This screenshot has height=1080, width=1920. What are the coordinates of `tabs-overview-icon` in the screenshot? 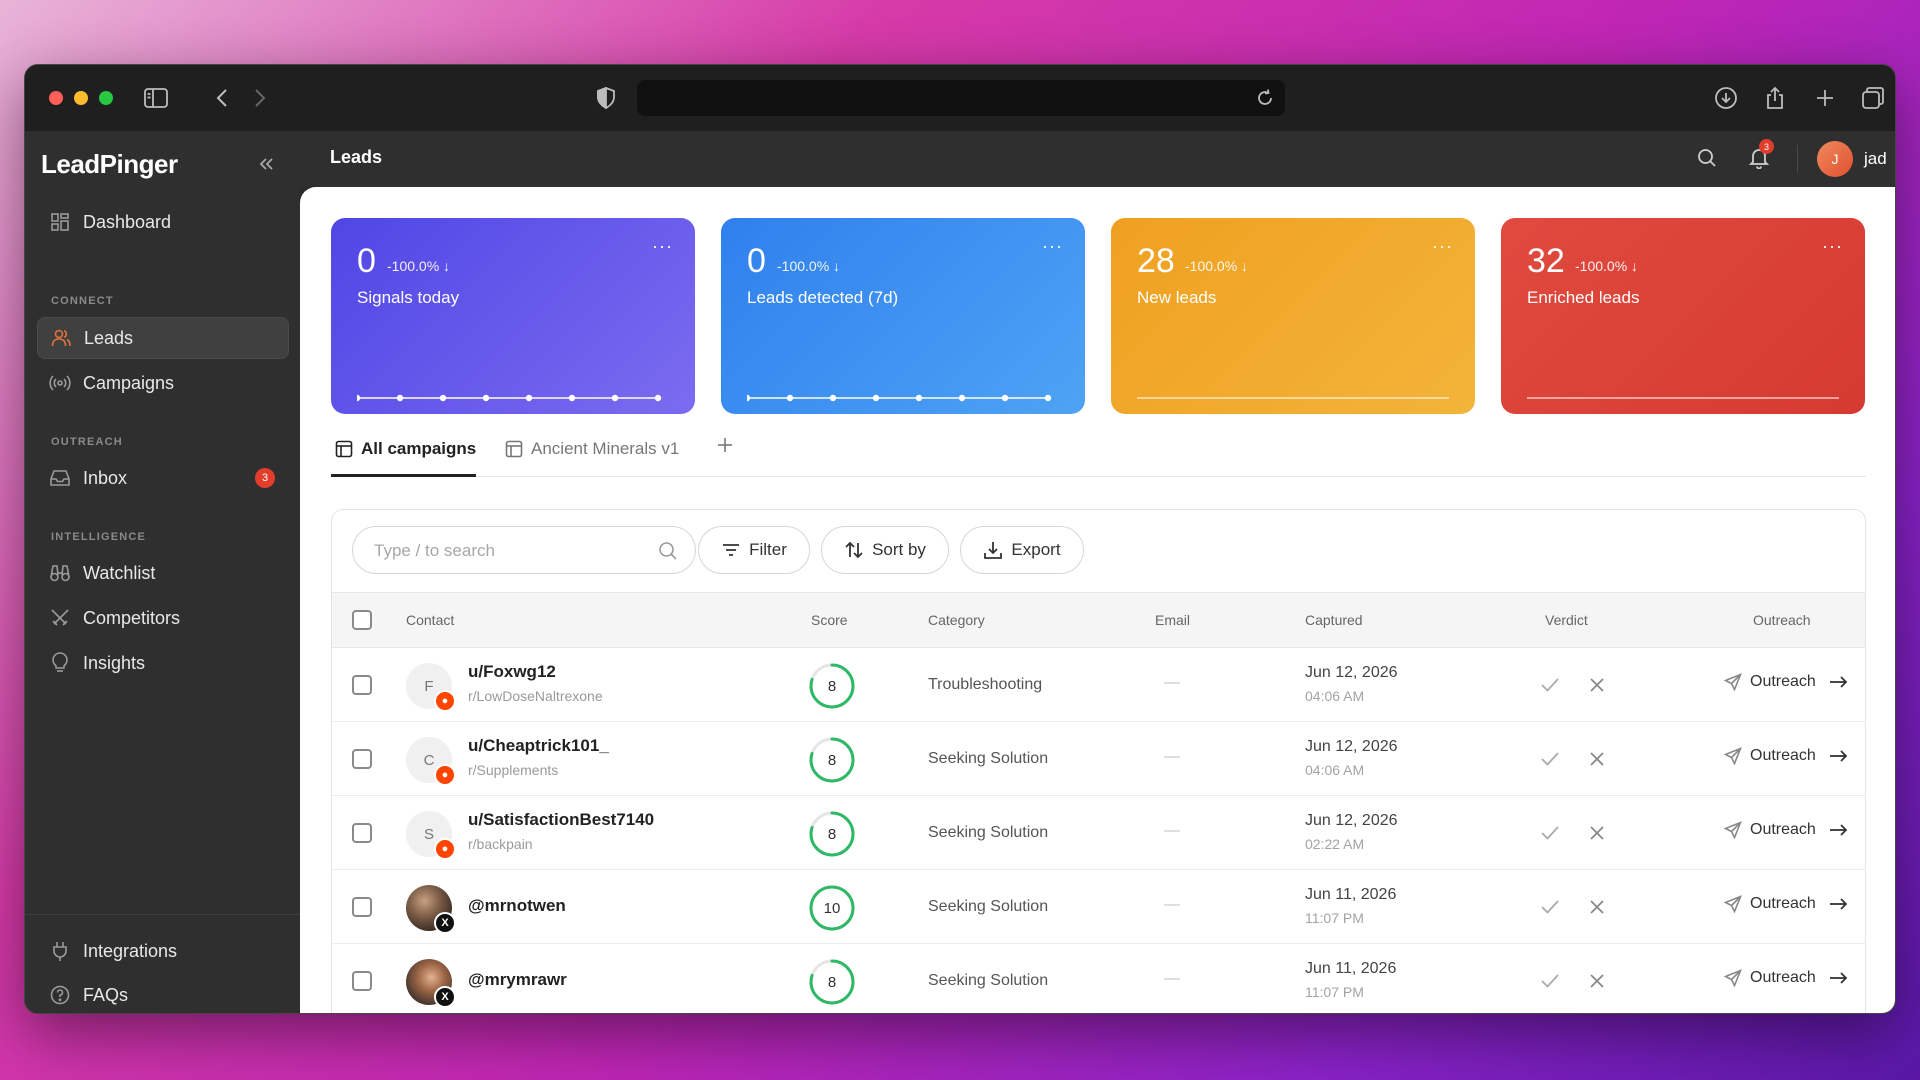 It's located at (1873, 98).